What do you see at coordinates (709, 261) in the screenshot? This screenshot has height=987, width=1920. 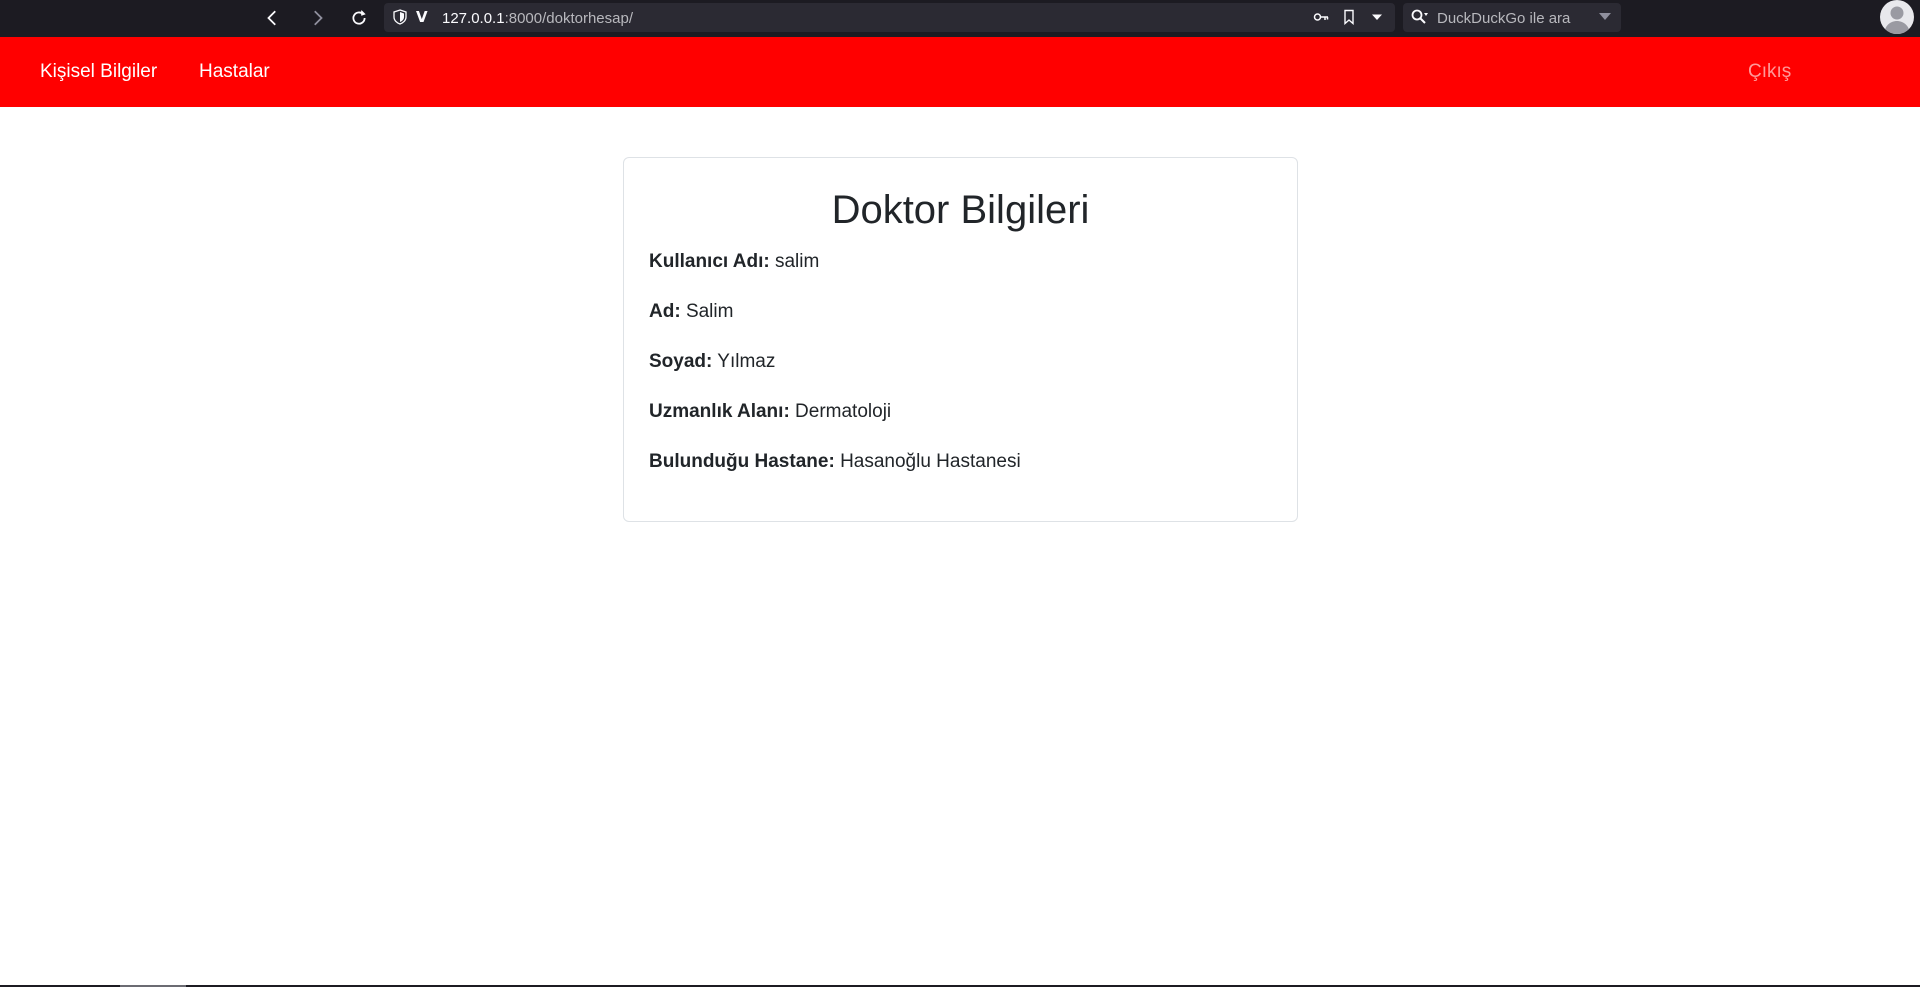 I see `field-label: Kullanıcı Adı:` at bounding box center [709, 261].